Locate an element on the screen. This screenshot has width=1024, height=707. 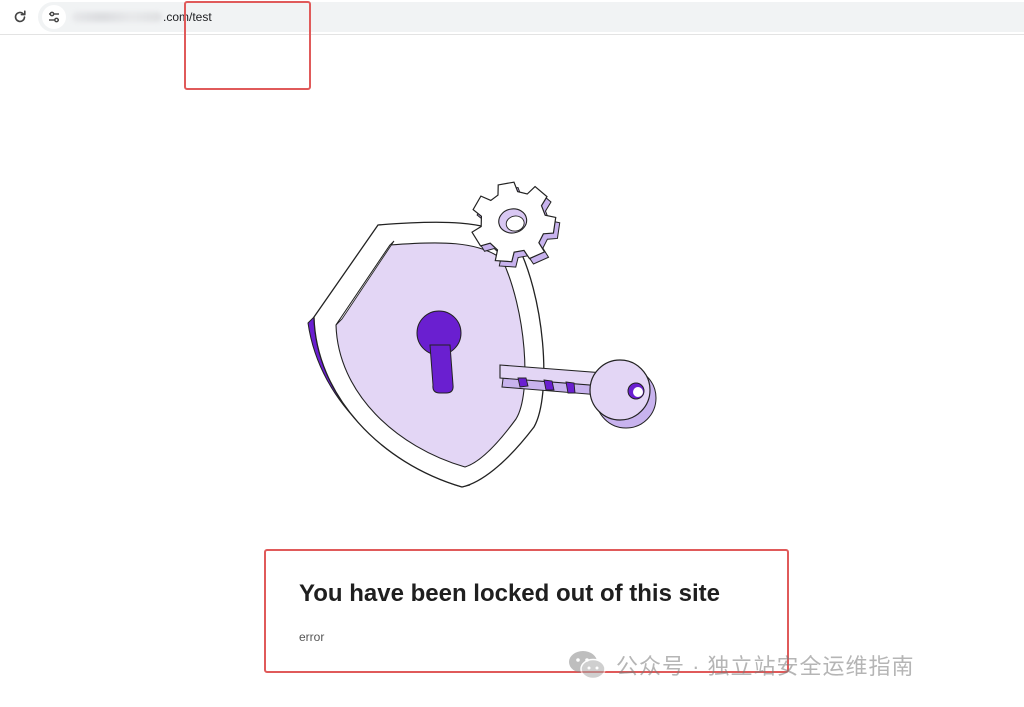
wechat-icon is located at coordinates (587, 665).